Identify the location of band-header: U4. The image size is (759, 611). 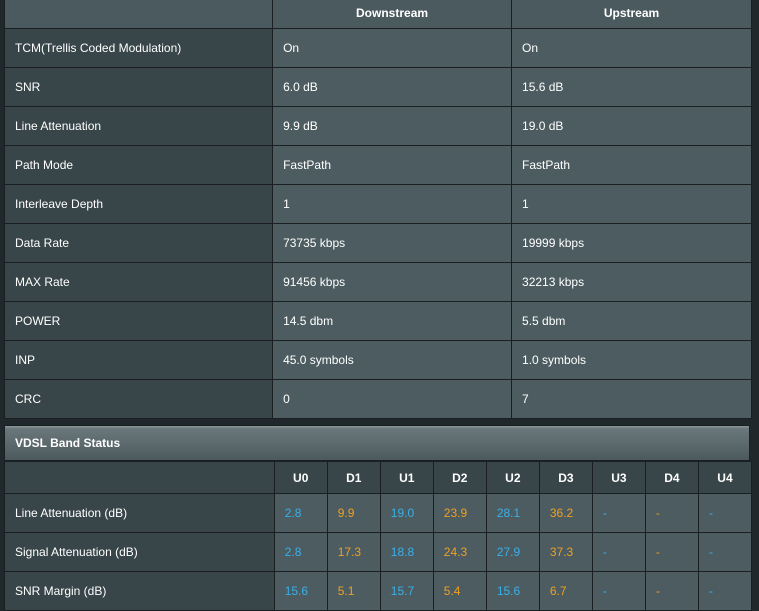
(725, 477).